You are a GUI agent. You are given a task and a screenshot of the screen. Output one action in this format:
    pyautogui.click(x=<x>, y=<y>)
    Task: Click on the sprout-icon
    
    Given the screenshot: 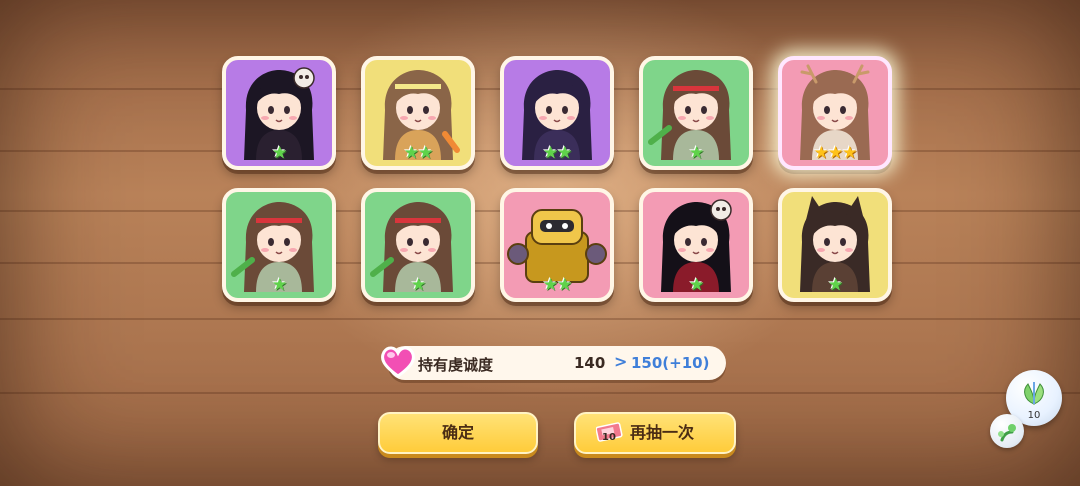 What is the action you would take?
    pyautogui.click(x=1007, y=433)
    